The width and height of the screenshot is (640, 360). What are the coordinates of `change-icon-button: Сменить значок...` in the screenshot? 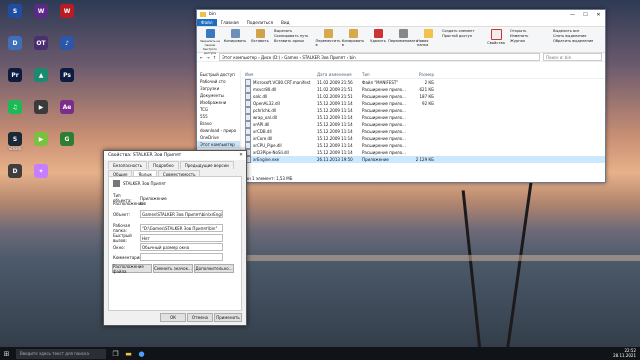 It's located at (173, 268).